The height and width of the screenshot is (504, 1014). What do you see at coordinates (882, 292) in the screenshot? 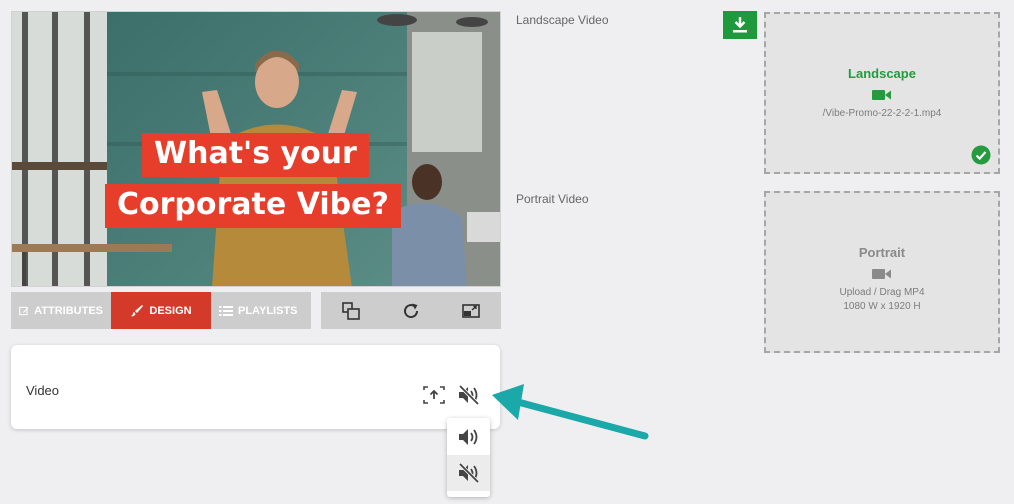
I see `portrait-hint-line1: Upload / Drag MP4` at bounding box center [882, 292].